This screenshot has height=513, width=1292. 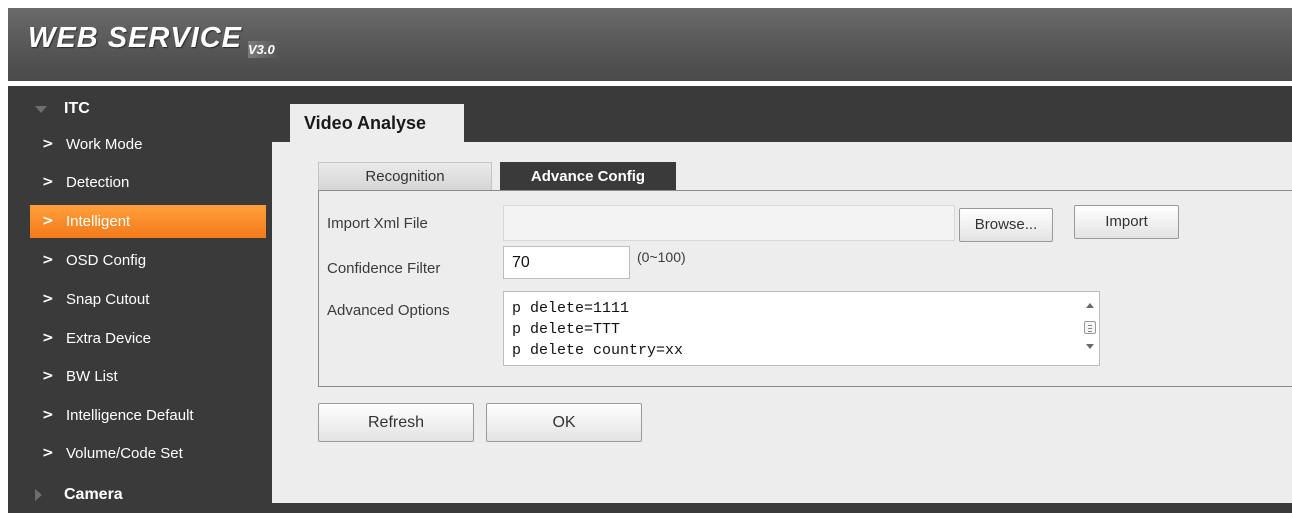 What do you see at coordinates (650, 44) in the screenshot?
I see `header-bar: WEB SERVICE V3.0` at bounding box center [650, 44].